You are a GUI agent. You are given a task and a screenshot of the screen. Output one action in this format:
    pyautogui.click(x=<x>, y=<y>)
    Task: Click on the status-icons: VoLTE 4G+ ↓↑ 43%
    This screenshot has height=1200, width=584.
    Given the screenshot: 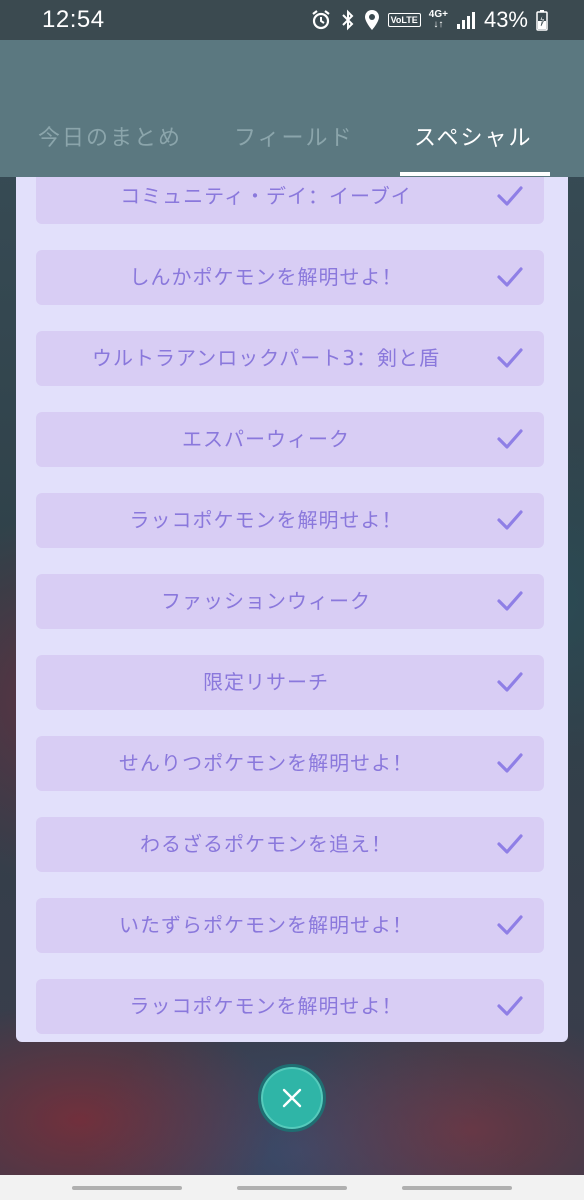 What is the action you would take?
    pyautogui.click(x=429, y=20)
    